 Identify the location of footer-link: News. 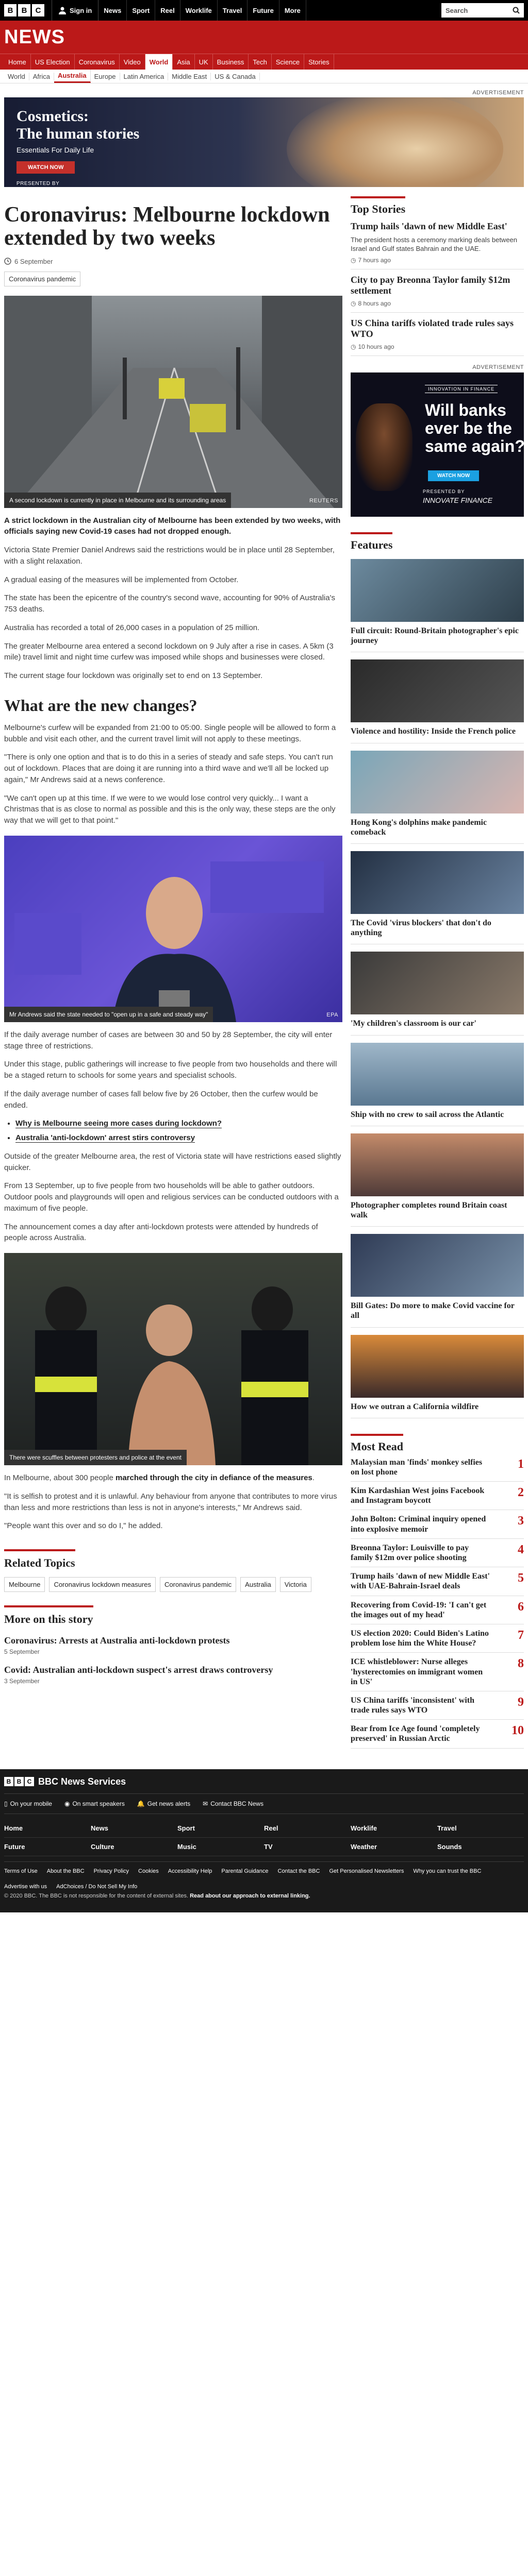
(134, 1828).